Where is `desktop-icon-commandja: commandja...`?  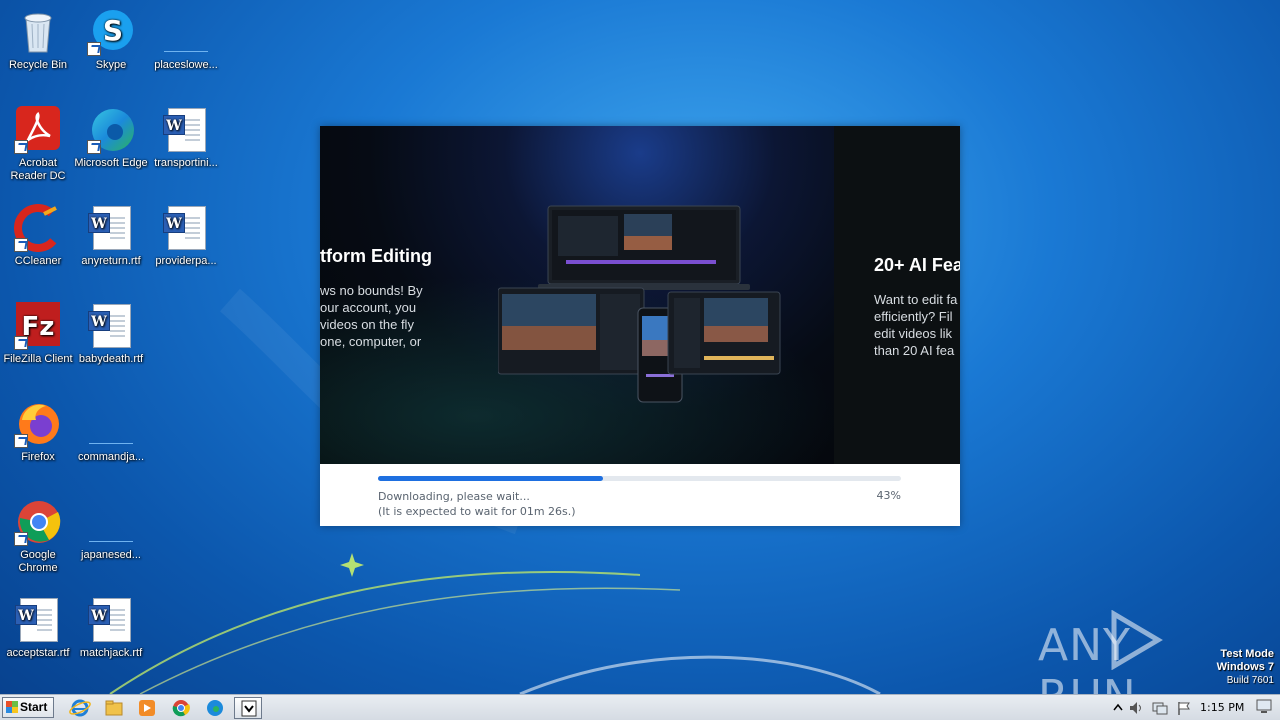
desktop-icon-commandja: commandja... is located at coordinates (111, 432).